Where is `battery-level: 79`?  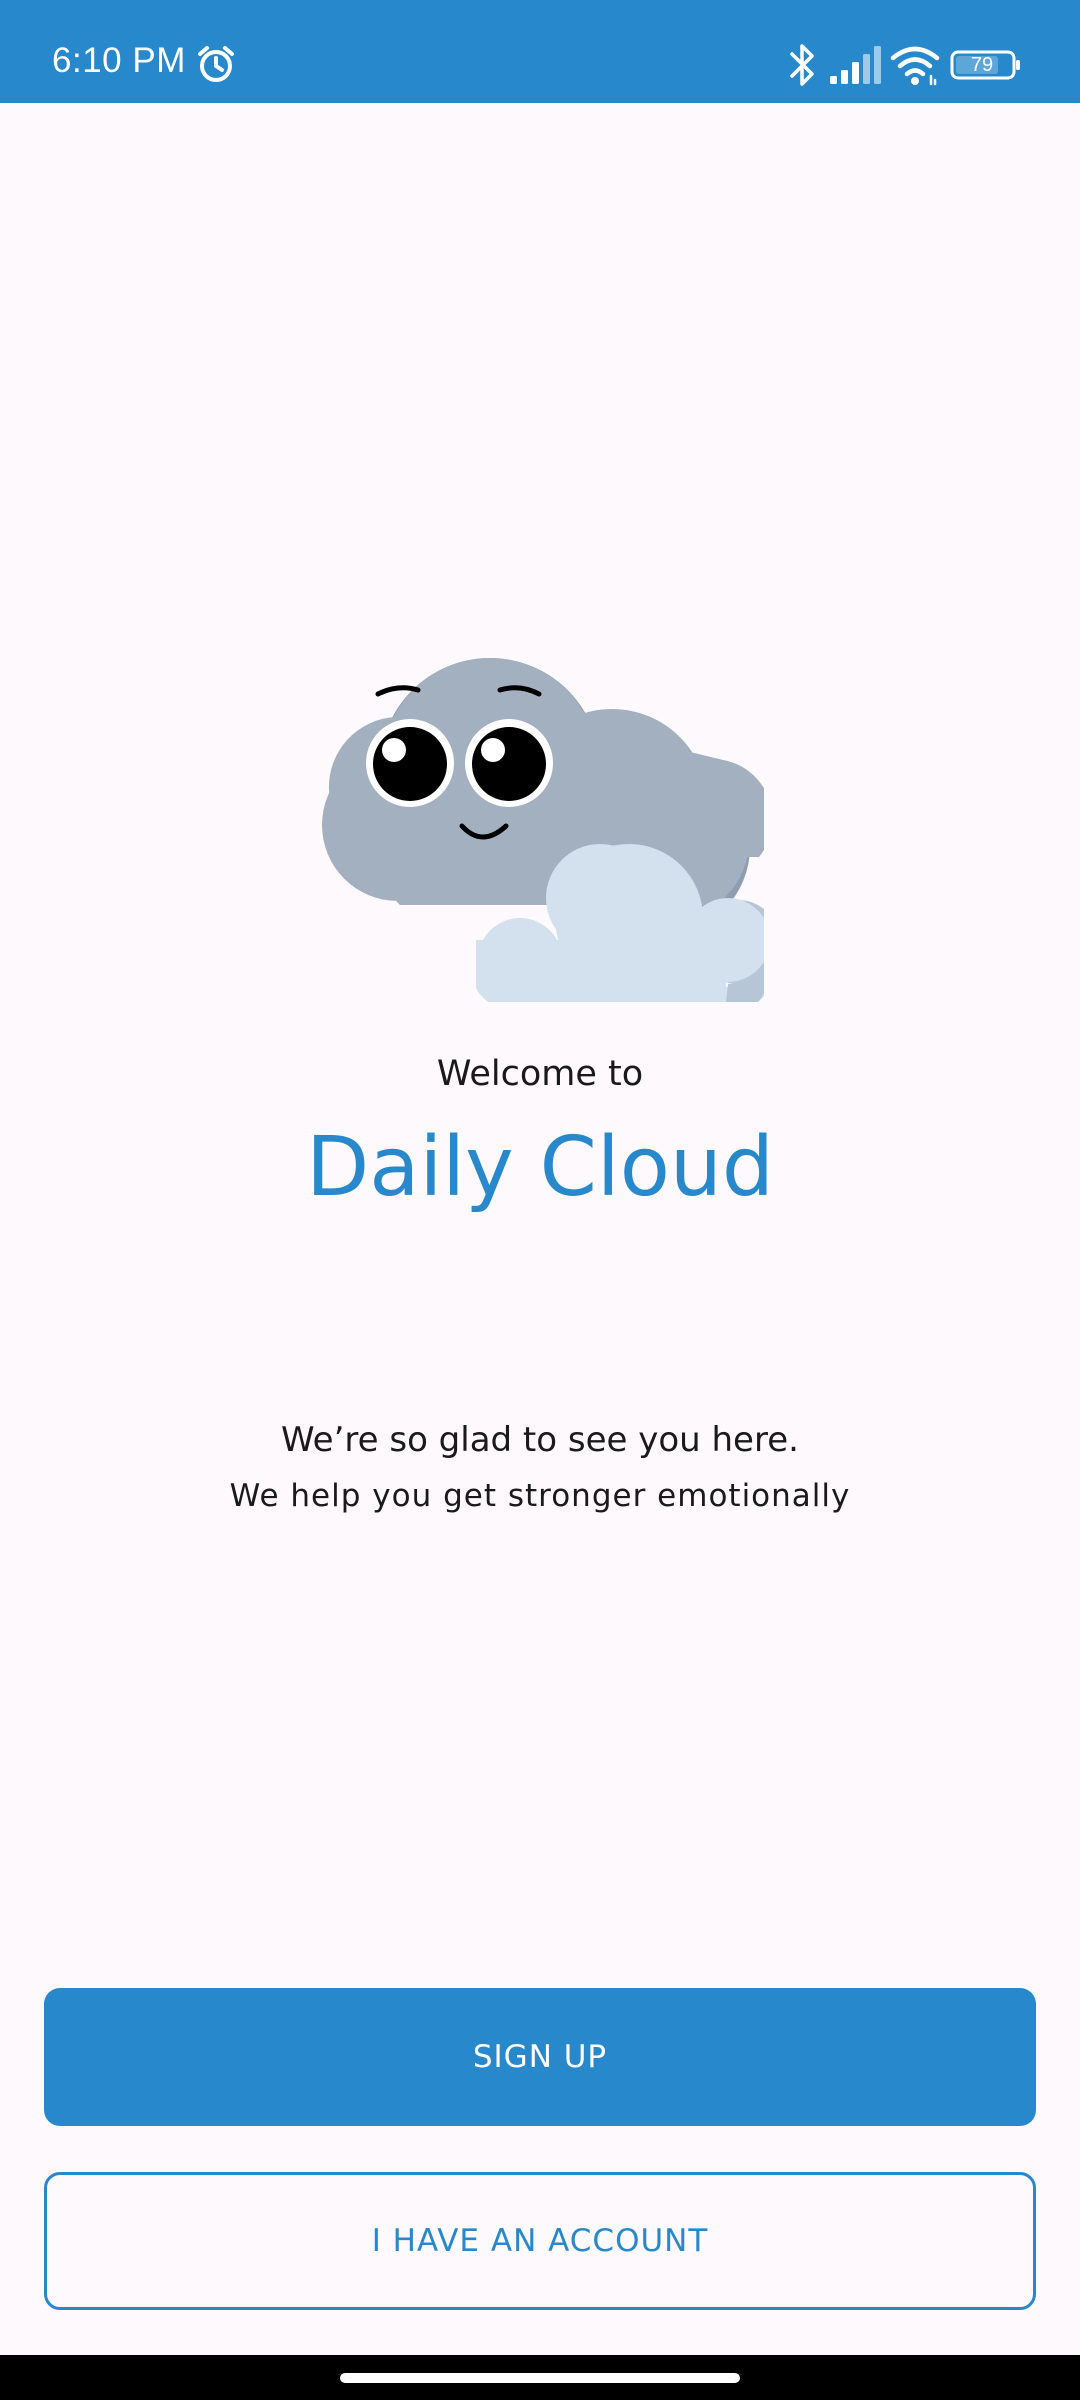 battery-level: 79 is located at coordinates (982, 65).